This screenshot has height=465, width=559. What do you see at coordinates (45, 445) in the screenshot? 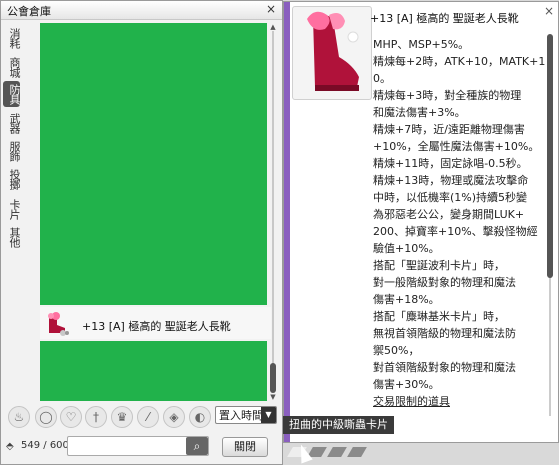
I see `storage-count: 549 / 600` at bounding box center [45, 445].